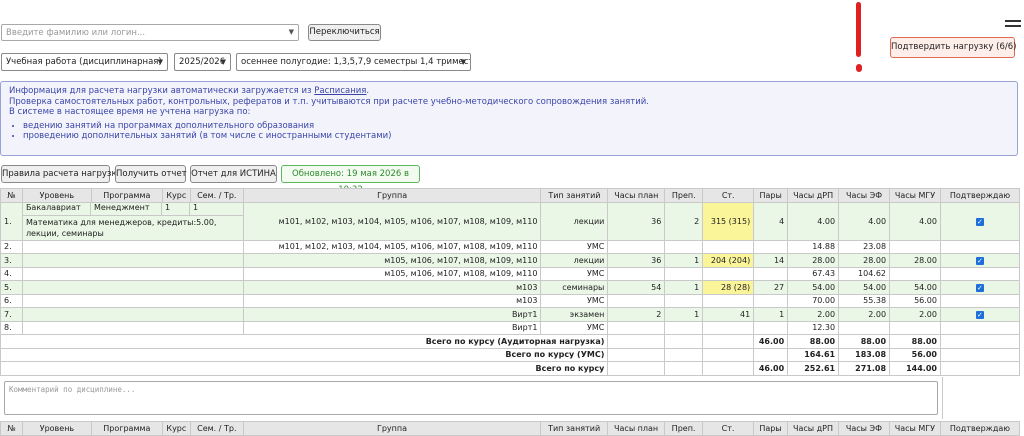 The width and height of the screenshot is (1024, 436). Describe the element at coordinates (771, 354) in the screenshot. I see `total-pairs` at that location.